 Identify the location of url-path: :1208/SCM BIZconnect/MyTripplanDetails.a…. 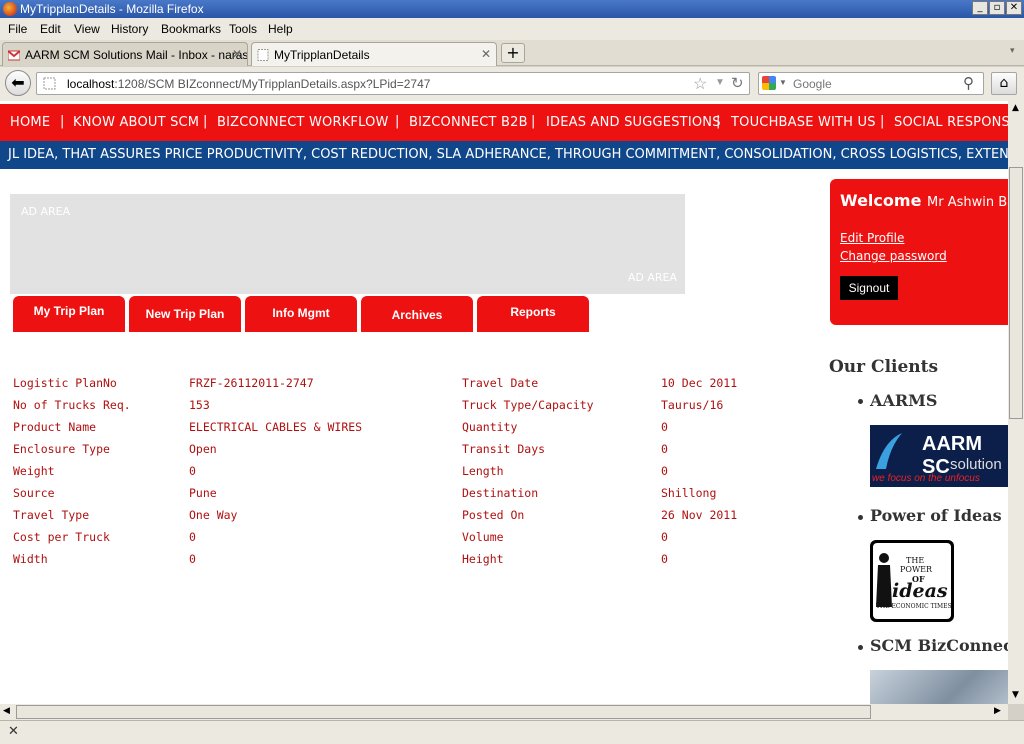
(272, 84).